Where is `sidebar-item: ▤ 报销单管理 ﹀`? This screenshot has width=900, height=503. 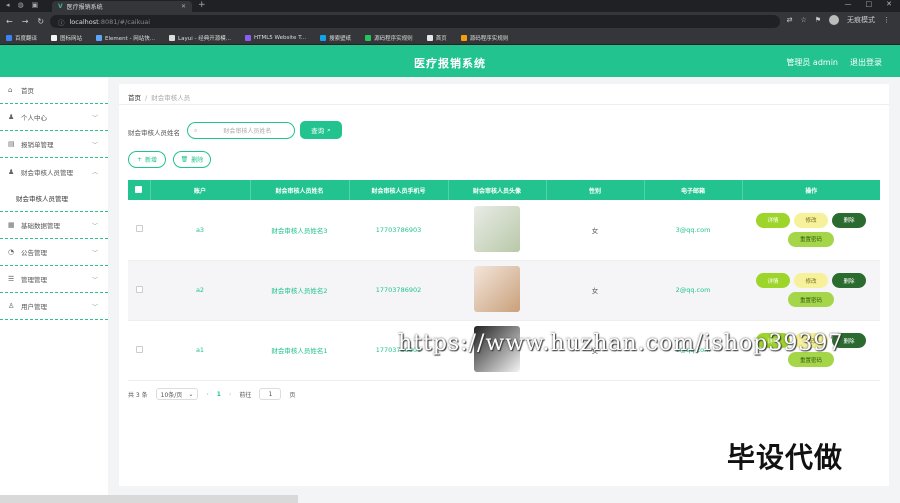
sidebar-item: ▤ 报销单管理 ﹀ is located at coordinates (54, 144).